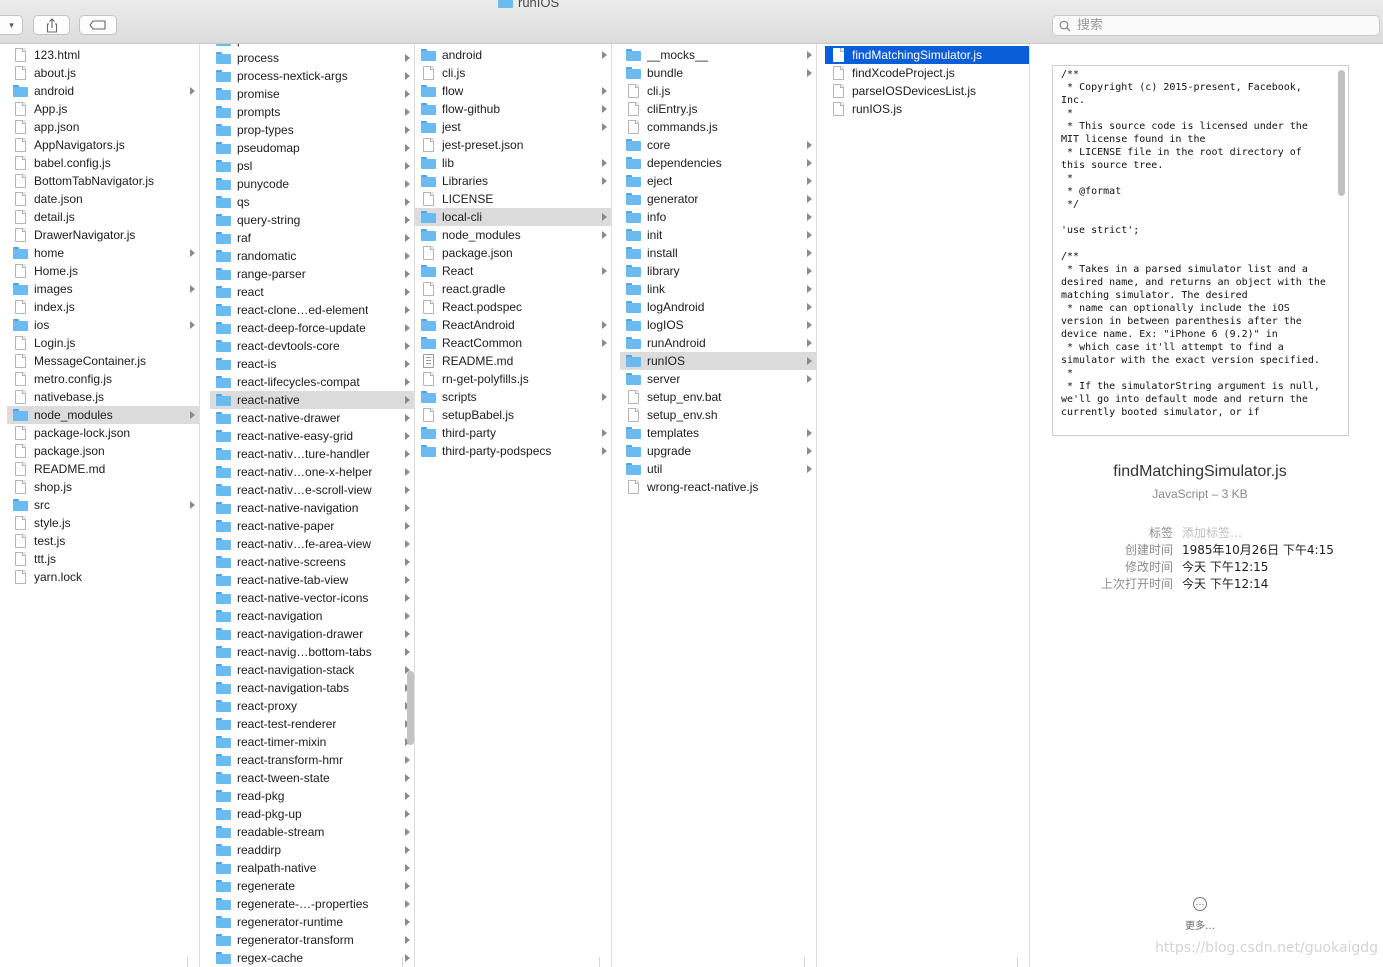 The width and height of the screenshot is (1383, 967). I want to click on file-item: Home.js, so click(103, 271).